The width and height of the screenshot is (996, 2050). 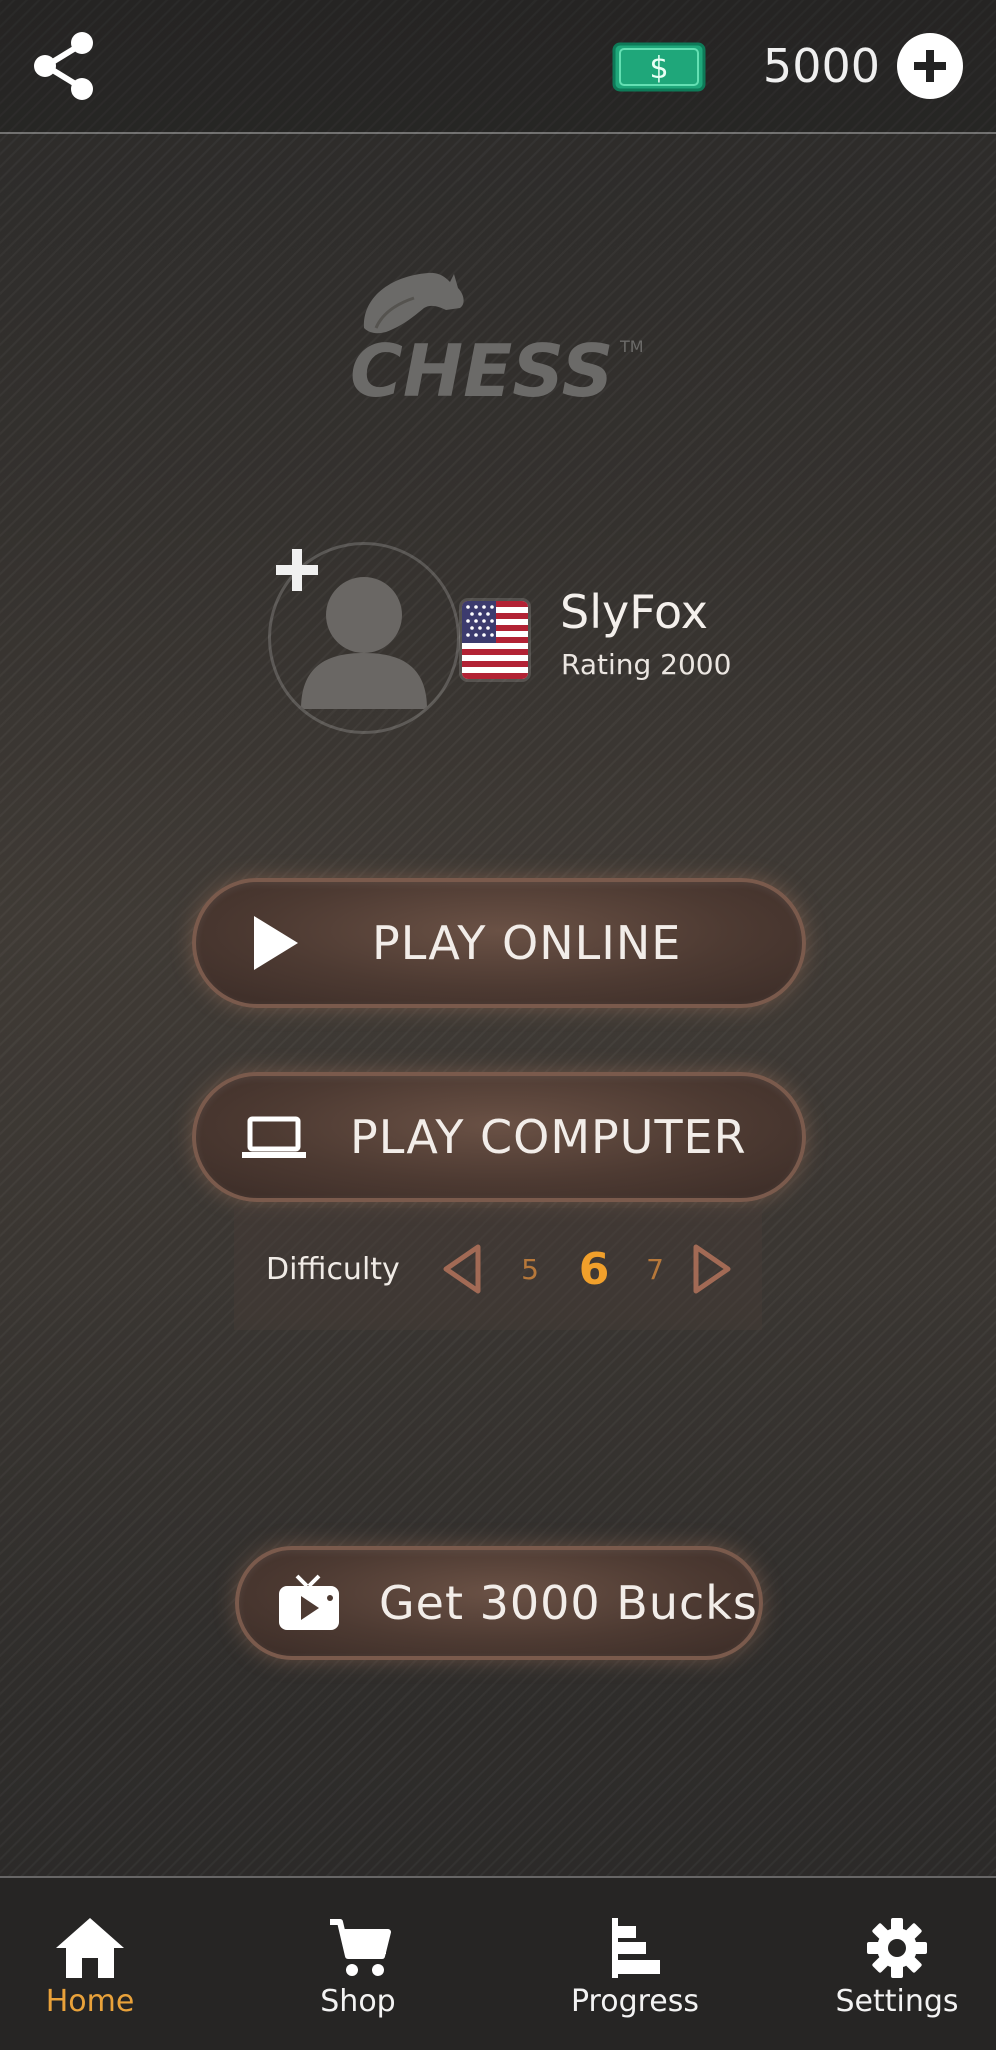 What do you see at coordinates (90, 1948) in the screenshot?
I see `home-icon` at bounding box center [90, 1948].